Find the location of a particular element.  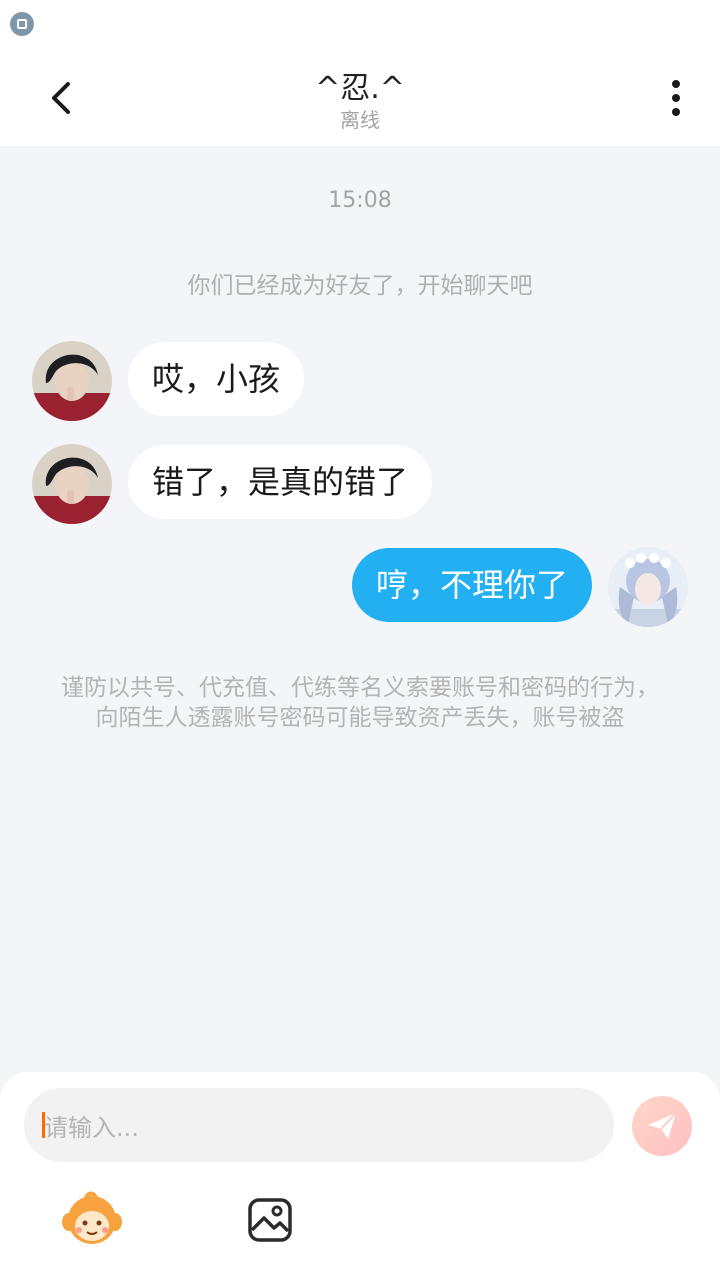

send-button is located at coordinates (662, 1126).